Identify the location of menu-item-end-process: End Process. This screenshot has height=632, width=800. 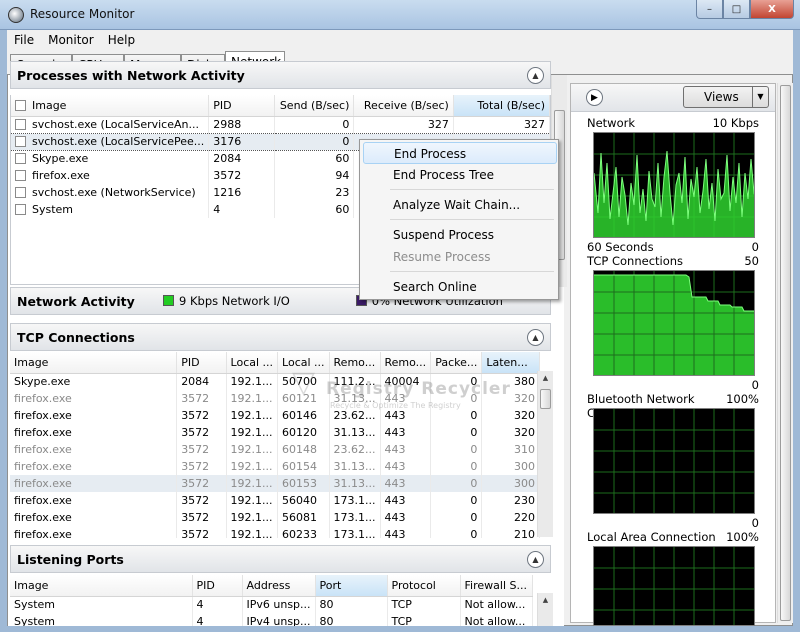
(460, 153).